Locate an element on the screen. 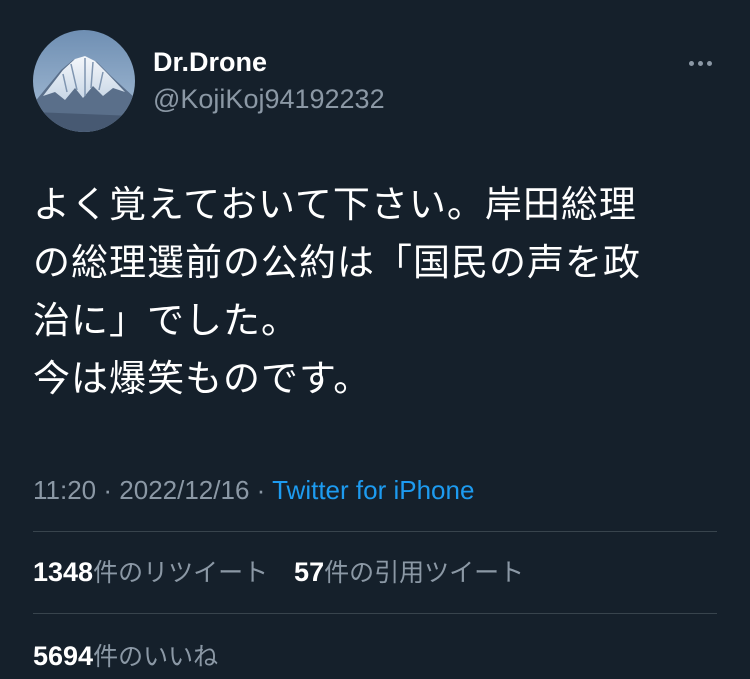 The width and height of the screenshot is (750, 679). quote-count: 57 is located at coordinates (309, 572).